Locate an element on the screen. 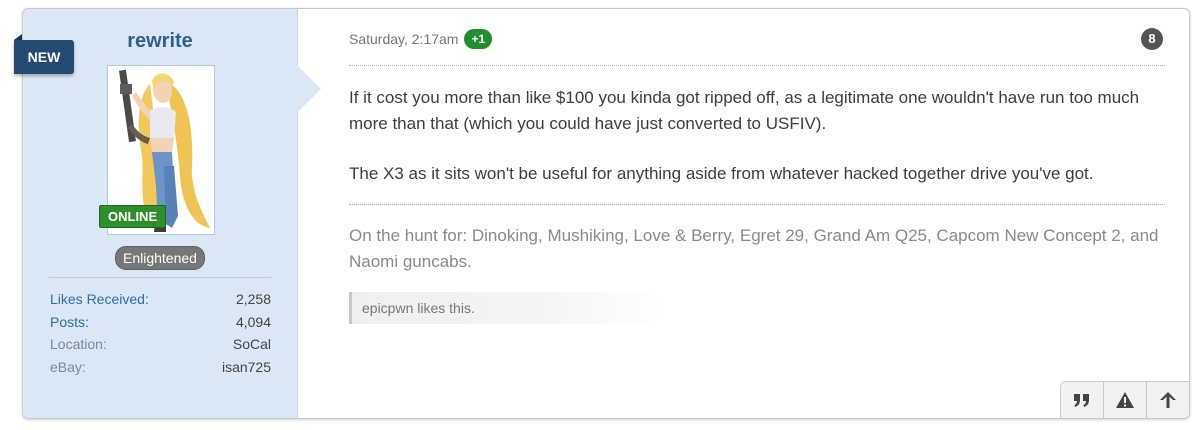 The image size is (1200, 430). meta-divider is located at coordinates (757, 65).